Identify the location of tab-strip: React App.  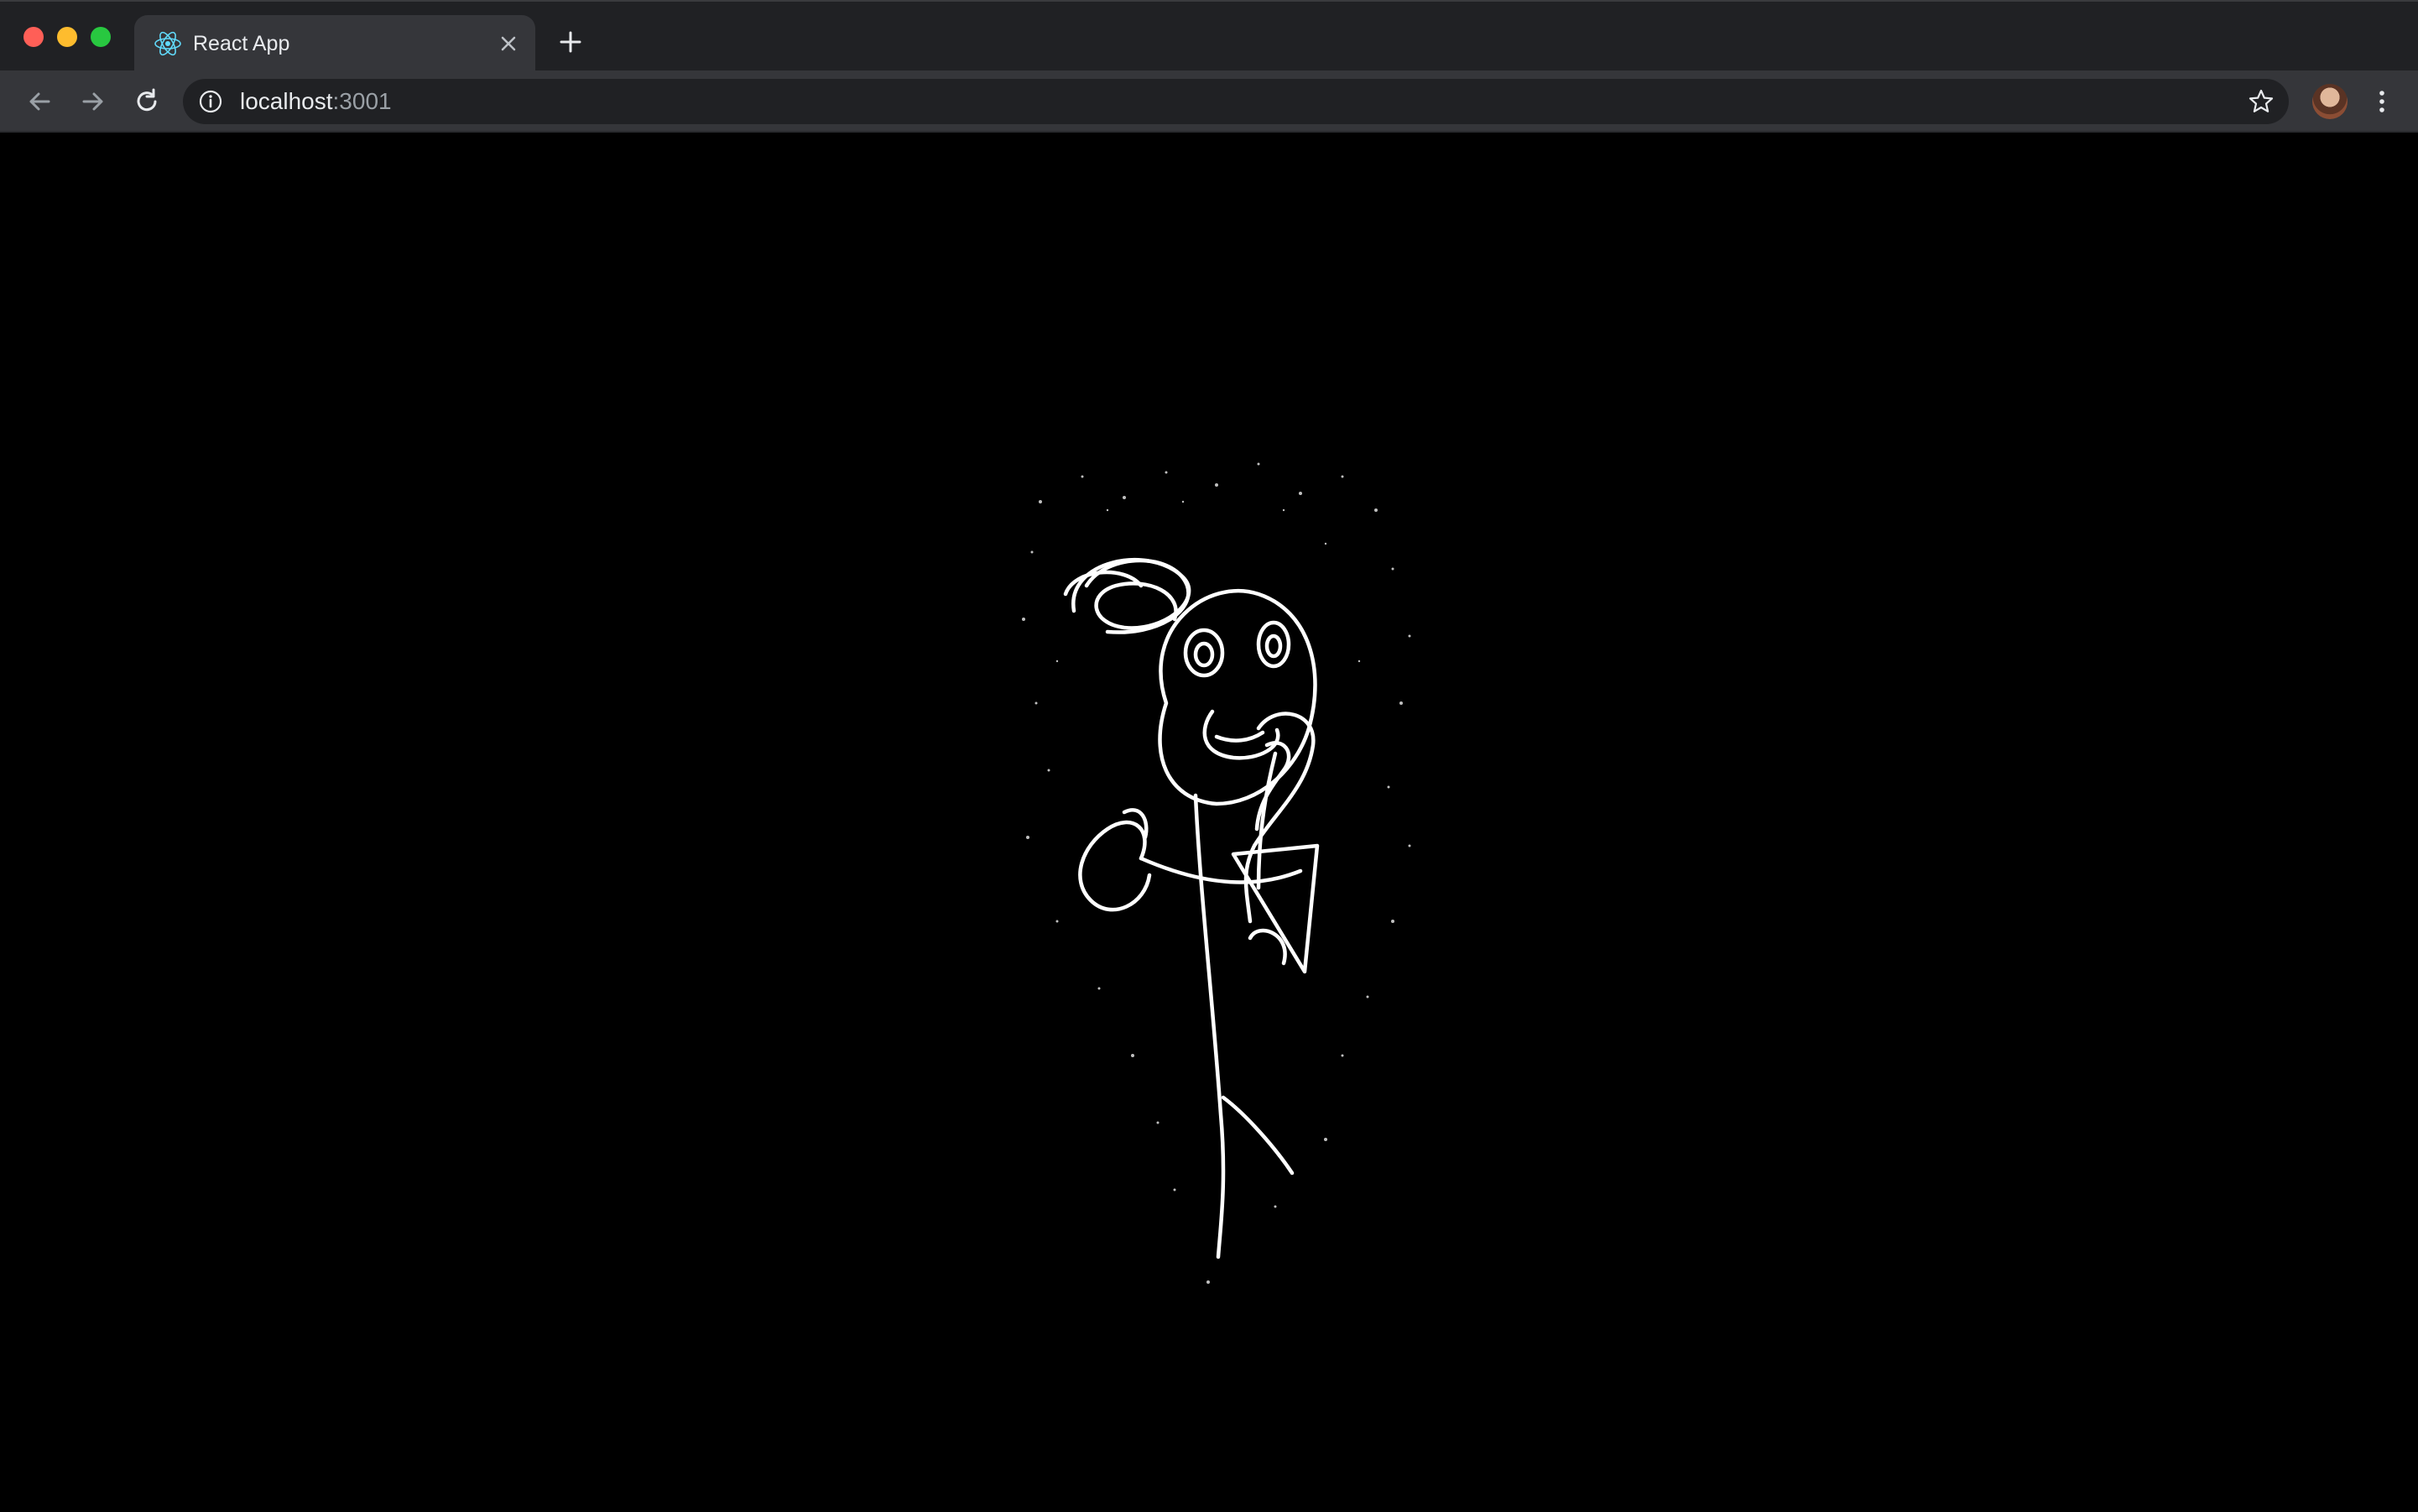
(1209, 36).